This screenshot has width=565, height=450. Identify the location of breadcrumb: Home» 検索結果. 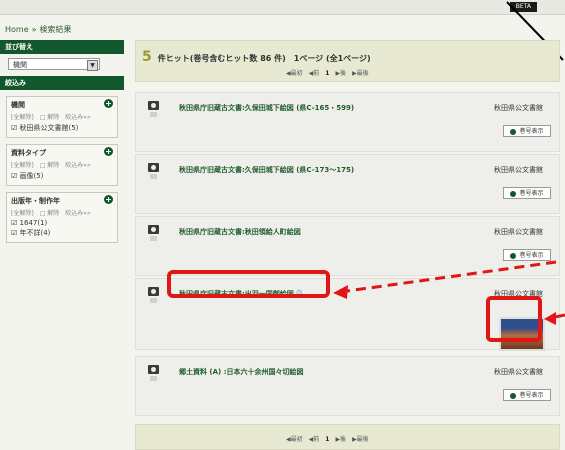
(40, 29).